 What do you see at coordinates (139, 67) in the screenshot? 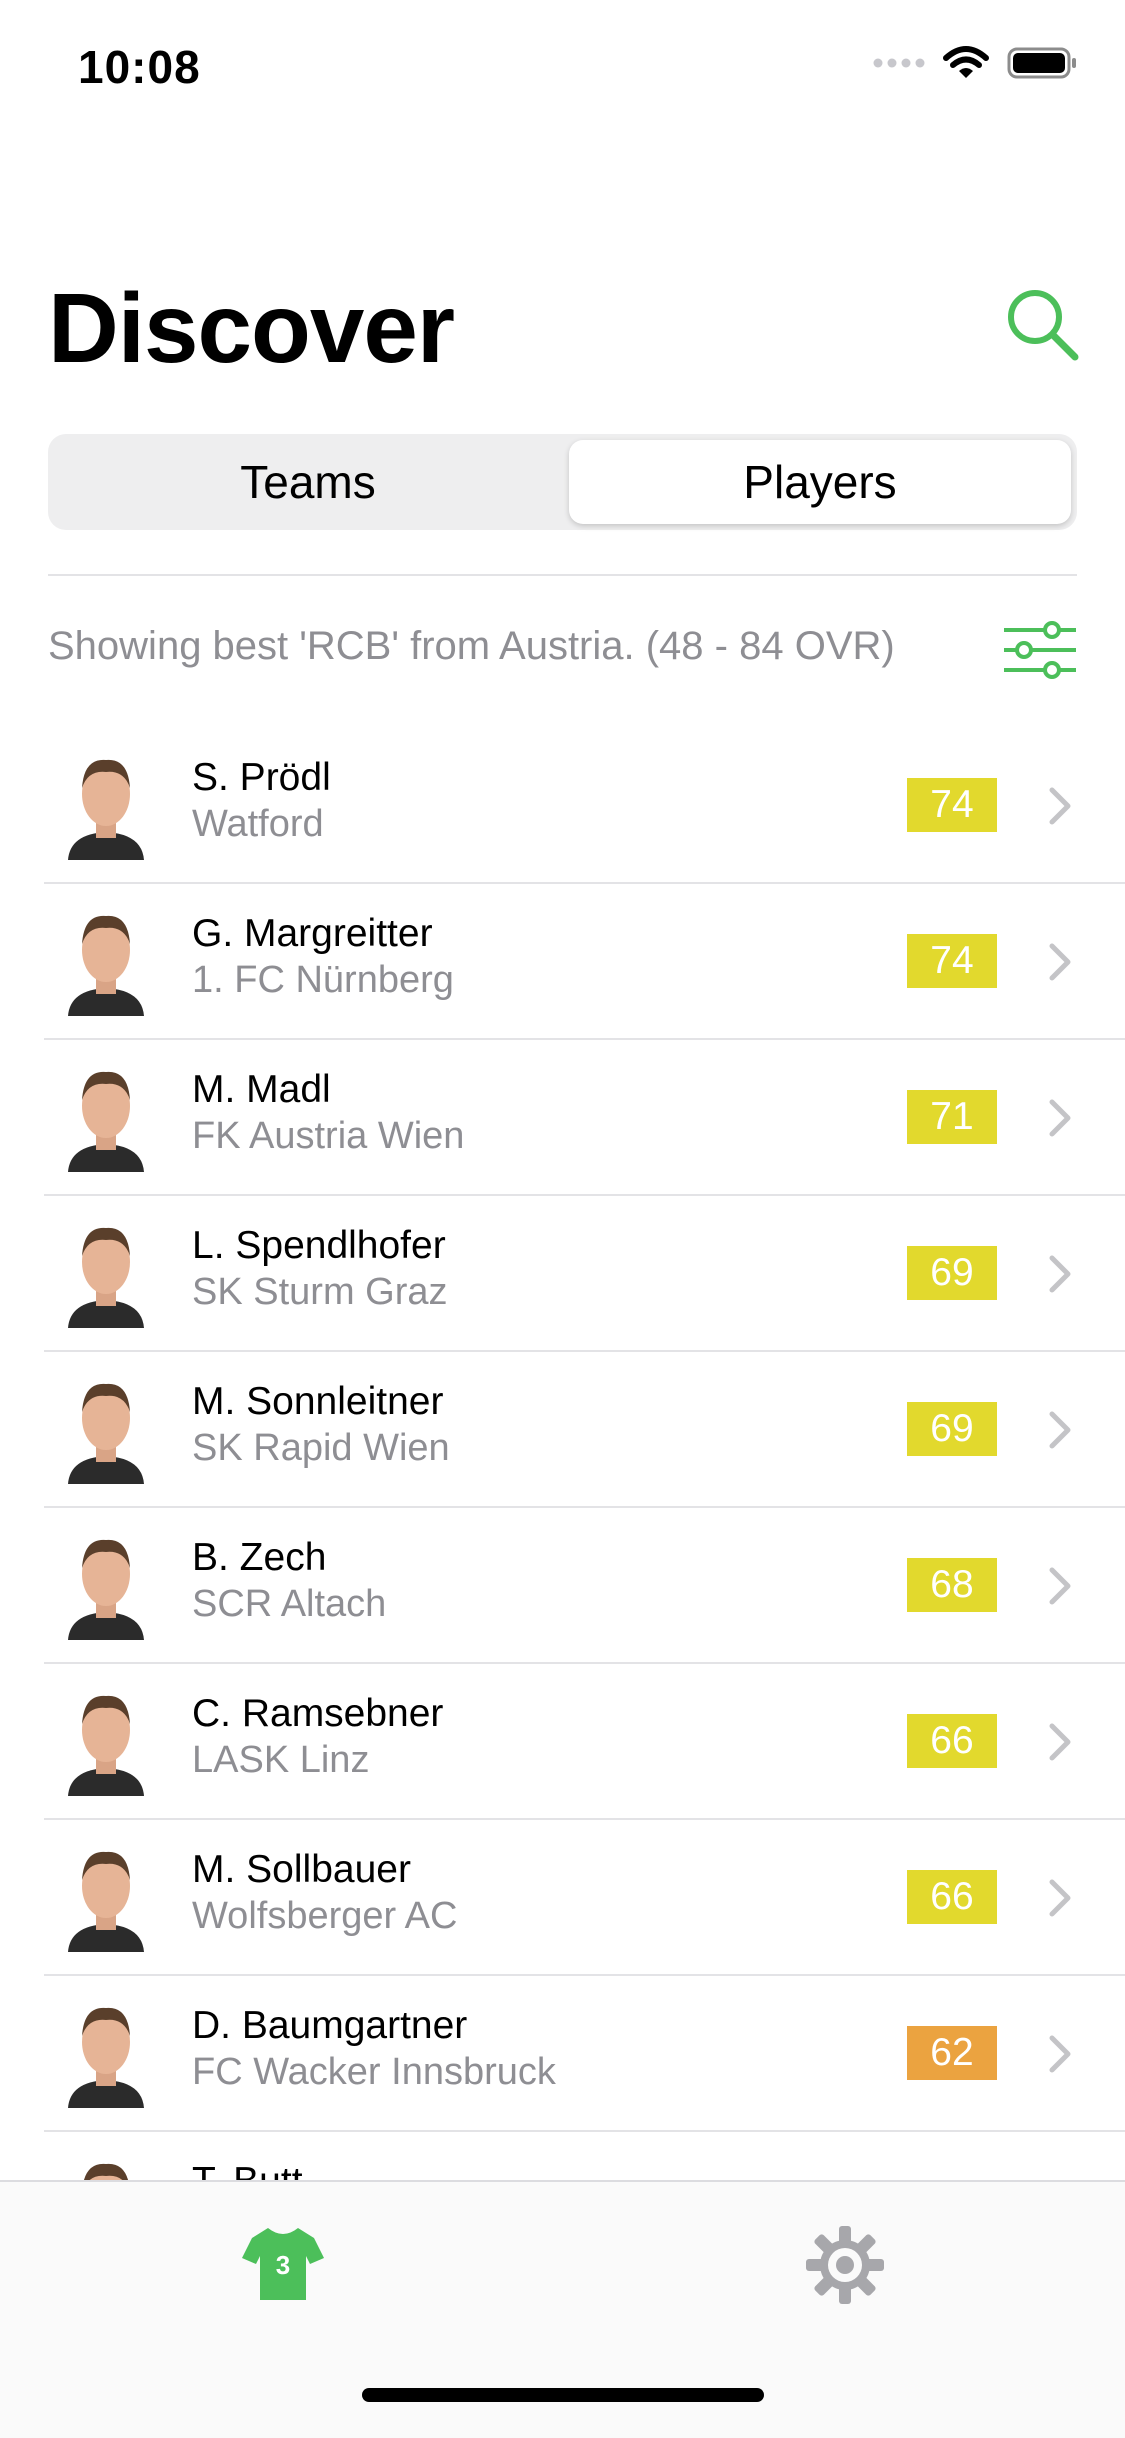
I see `status-time: 10:08` at bounding box center [139, 67].